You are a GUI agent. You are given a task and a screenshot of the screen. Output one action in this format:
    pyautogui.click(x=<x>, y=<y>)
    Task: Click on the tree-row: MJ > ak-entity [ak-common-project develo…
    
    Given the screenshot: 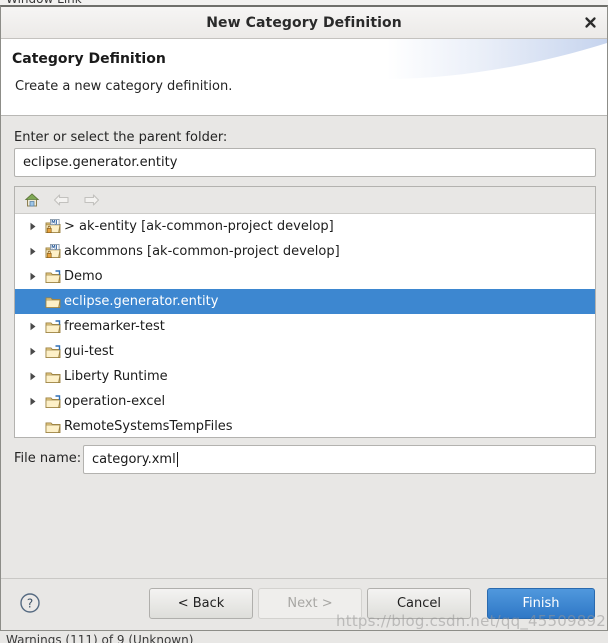 What is the action you would take?
    pyautogui.click(x=305, y=226)
    